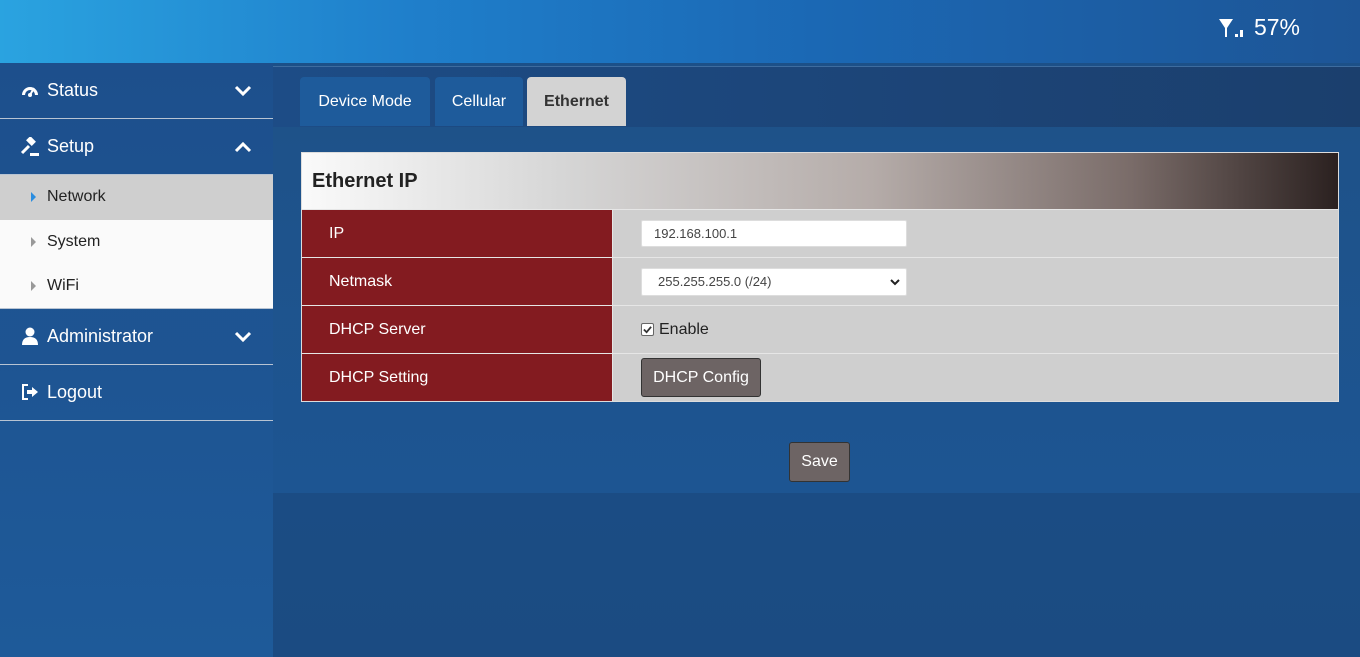 This screenshot has height=657, width=1360. What do you see at coordinates (820, 377) in the screenshot?
I see `dhcp-setting-row: DHCP Setting DHCP Config` at bounding box center [820, 377].